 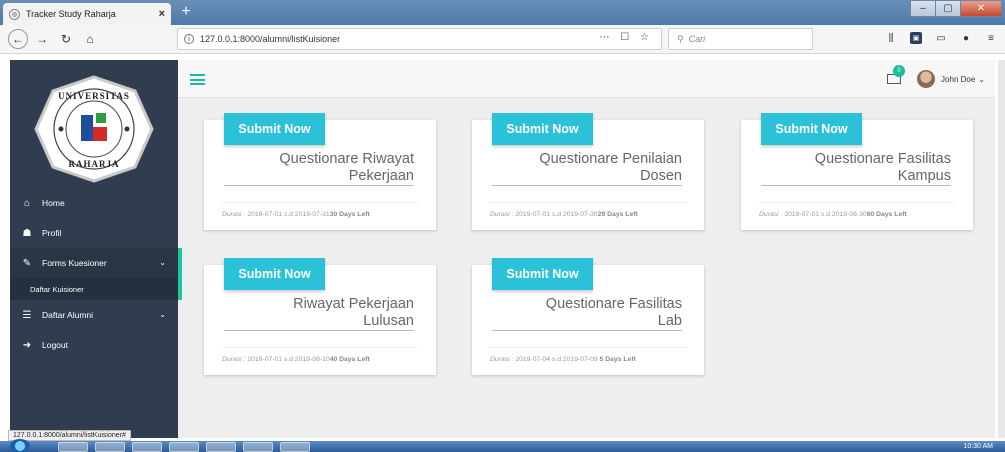 I want to click on status-url: 127.0.0.1:8000/alumni/listKuisioner#, so click(x=69, y=435).